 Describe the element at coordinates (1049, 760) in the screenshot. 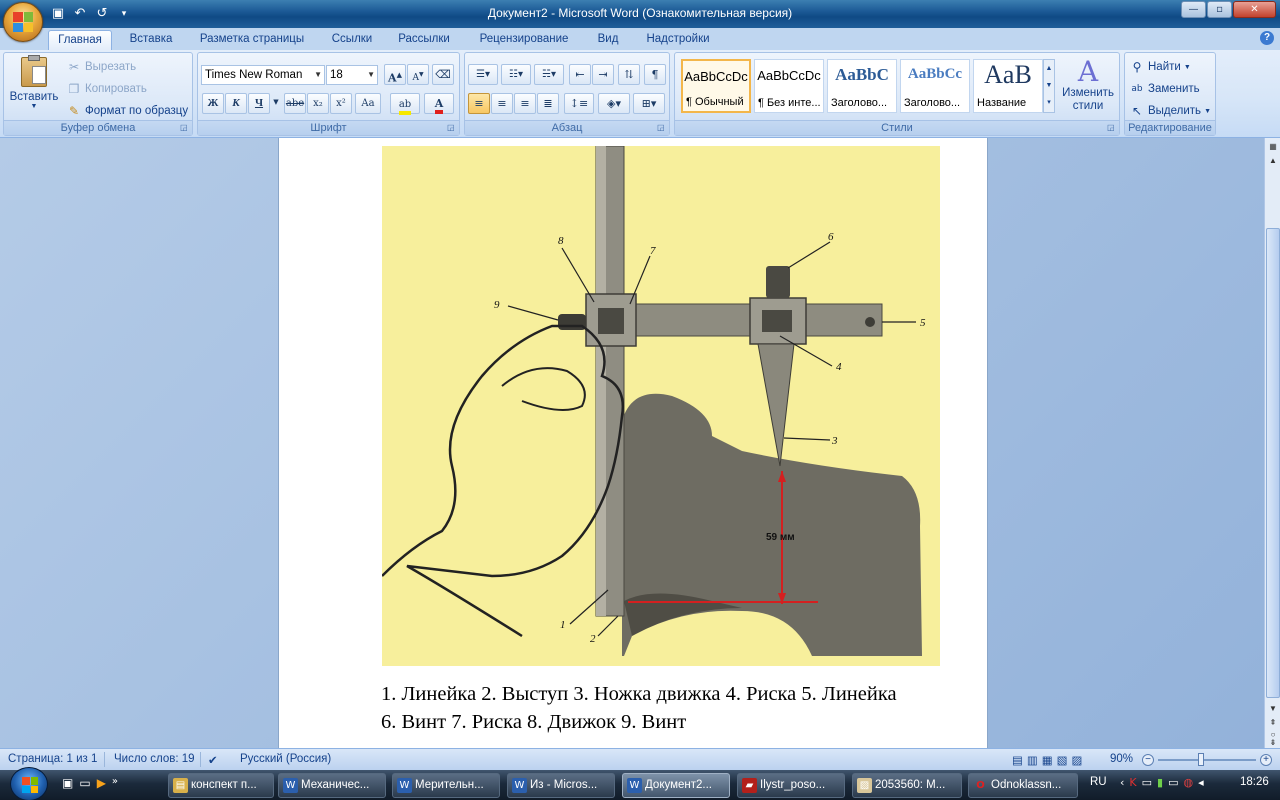

I see `view-buttons: ▤▥▦▧▨` at that location.